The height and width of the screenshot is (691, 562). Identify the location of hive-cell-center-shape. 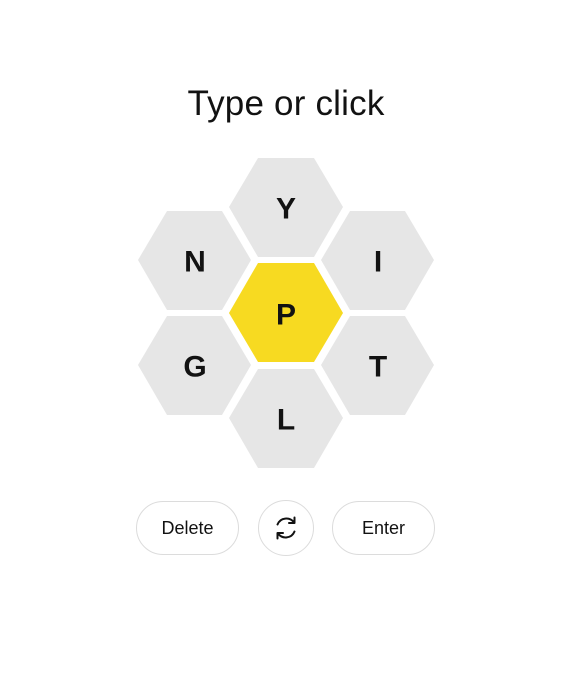
(286, 312).